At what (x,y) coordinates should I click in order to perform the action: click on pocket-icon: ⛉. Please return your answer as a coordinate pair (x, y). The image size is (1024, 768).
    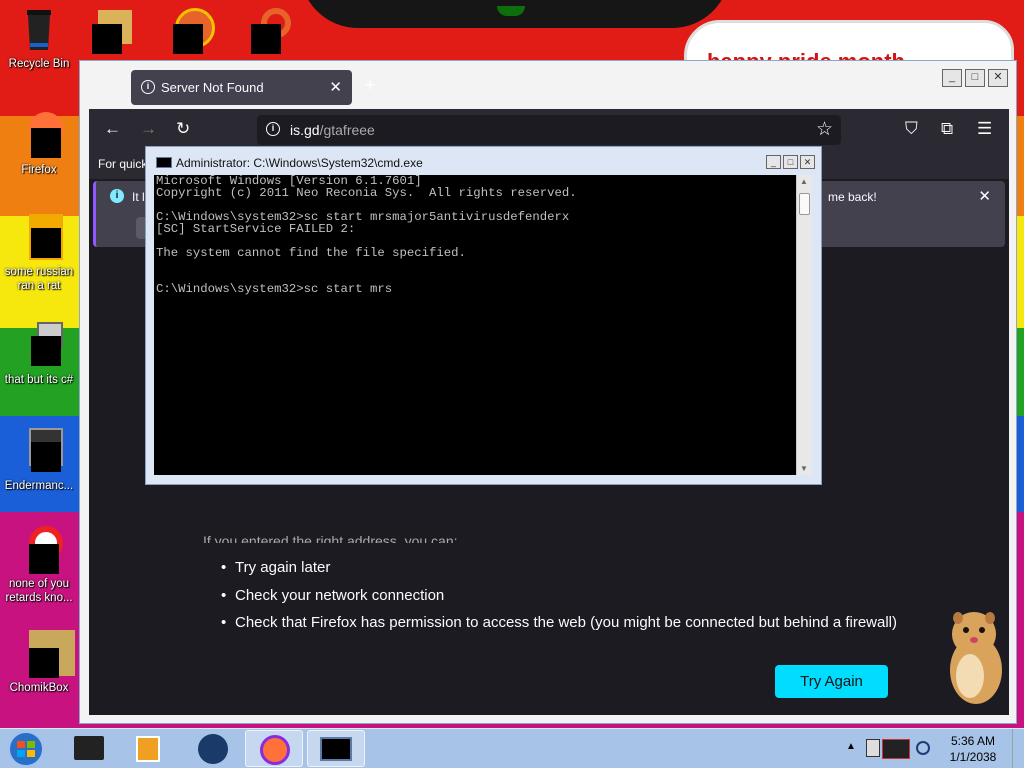
    Looking at the image, I should click on (911, 129).